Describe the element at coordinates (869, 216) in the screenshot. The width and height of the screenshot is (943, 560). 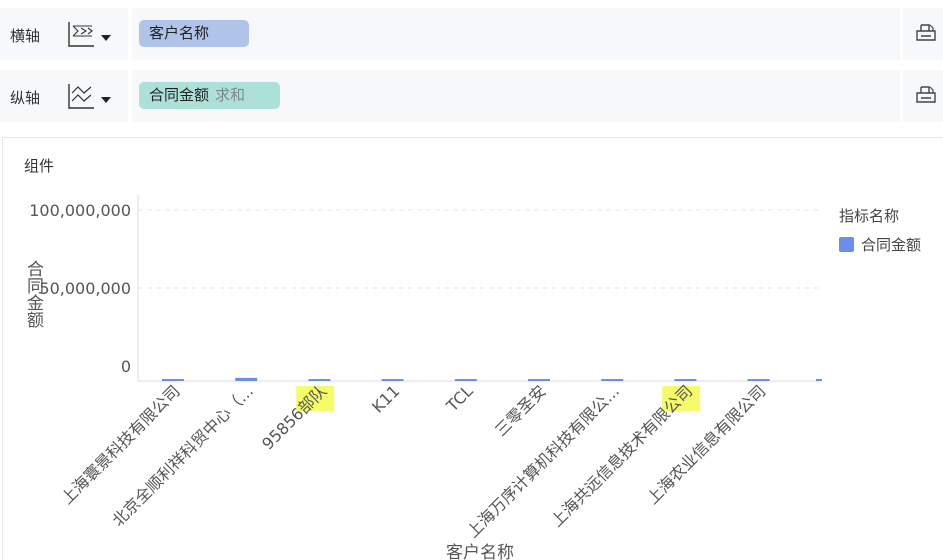
I see `legend-title: 指标名称` at that location.